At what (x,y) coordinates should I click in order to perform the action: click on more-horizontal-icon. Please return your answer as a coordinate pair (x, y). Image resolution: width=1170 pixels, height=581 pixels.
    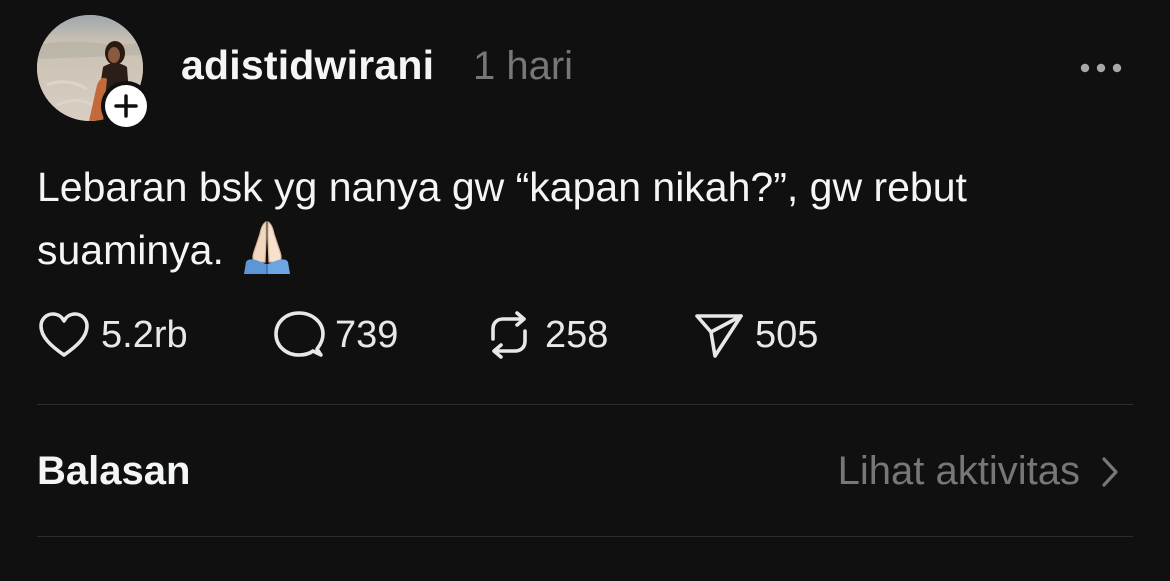
    Looking at the image, I should click on (1101, 68).